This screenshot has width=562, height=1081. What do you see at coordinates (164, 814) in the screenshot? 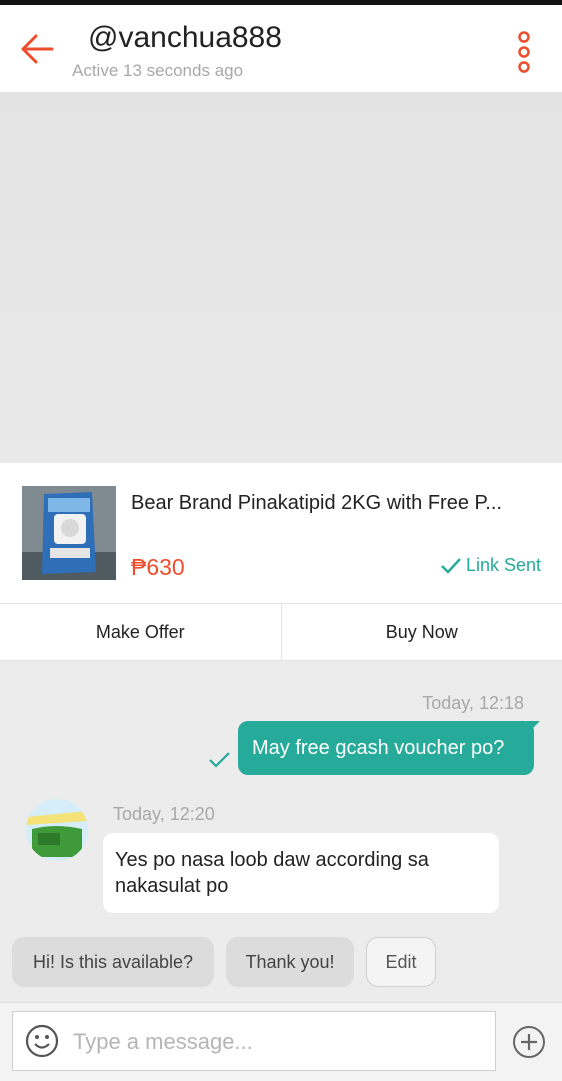
I see `message-timestamp: Today, 12:20` at bounding box center [164, 814].